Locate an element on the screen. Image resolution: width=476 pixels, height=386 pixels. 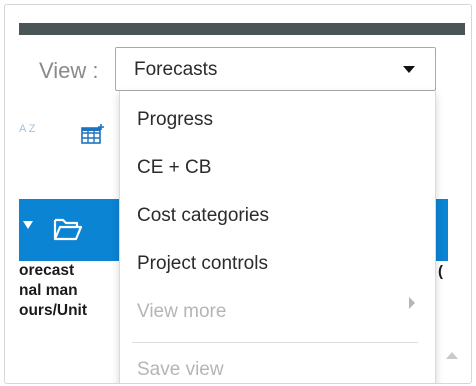
folder-open-icon is located at coordinates (68, 231).